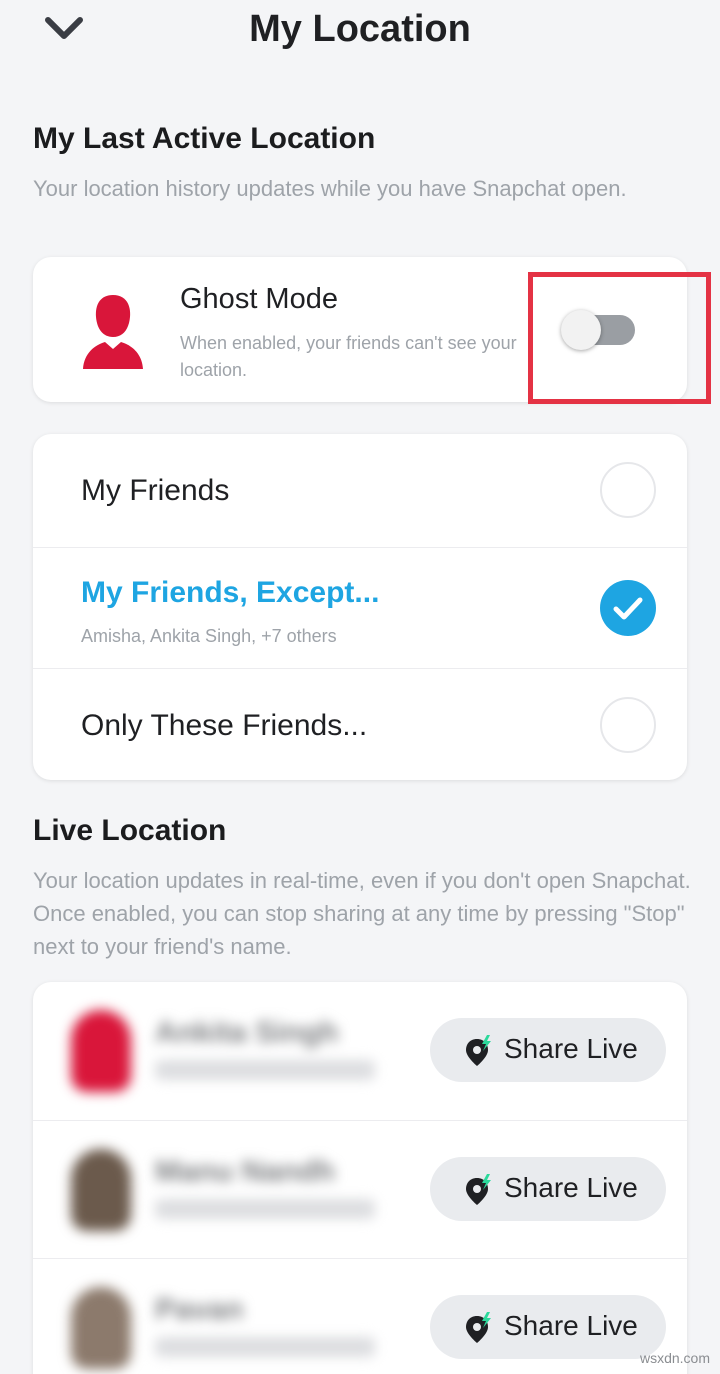 This screenshot has width=720, height=1374. I want to click on toggle-knob, so click(581, 330).